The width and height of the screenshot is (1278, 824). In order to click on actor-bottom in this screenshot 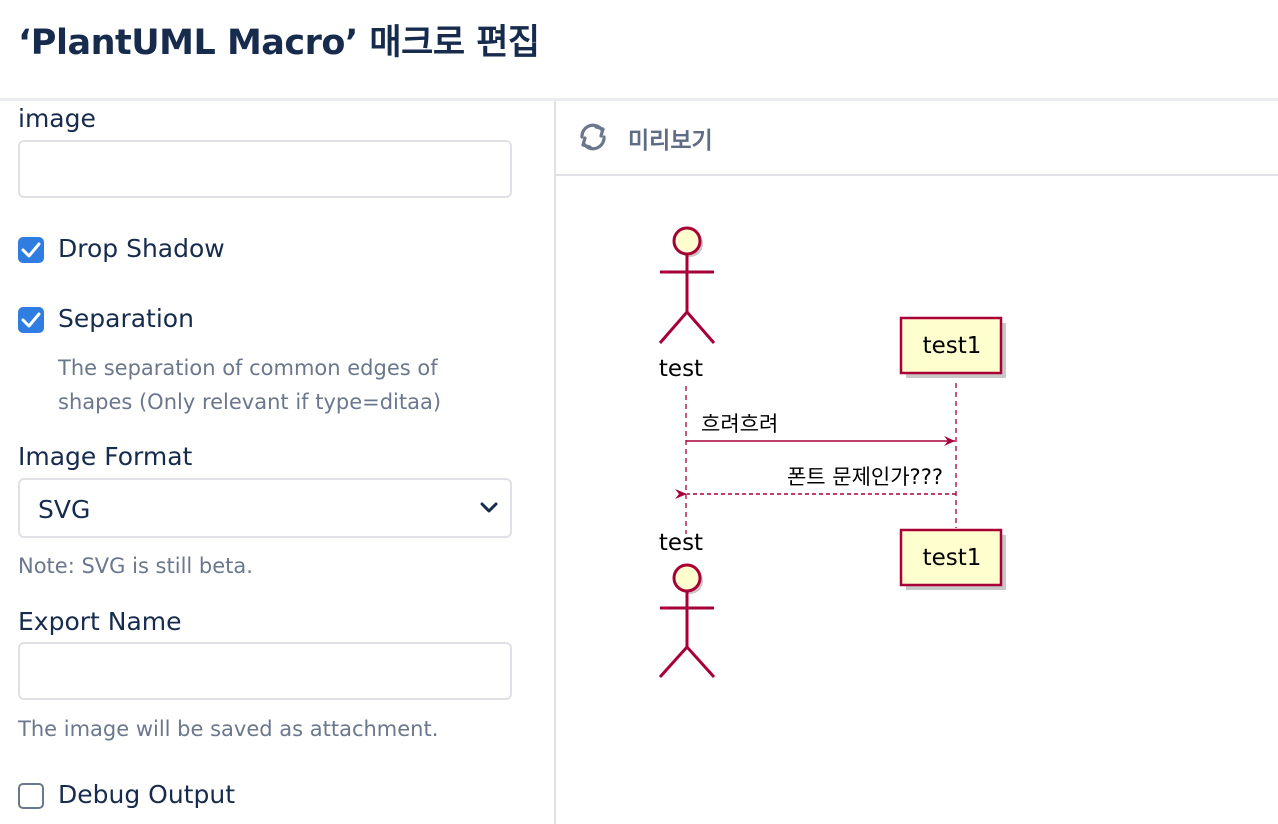, I will do `click(687, 621)`.